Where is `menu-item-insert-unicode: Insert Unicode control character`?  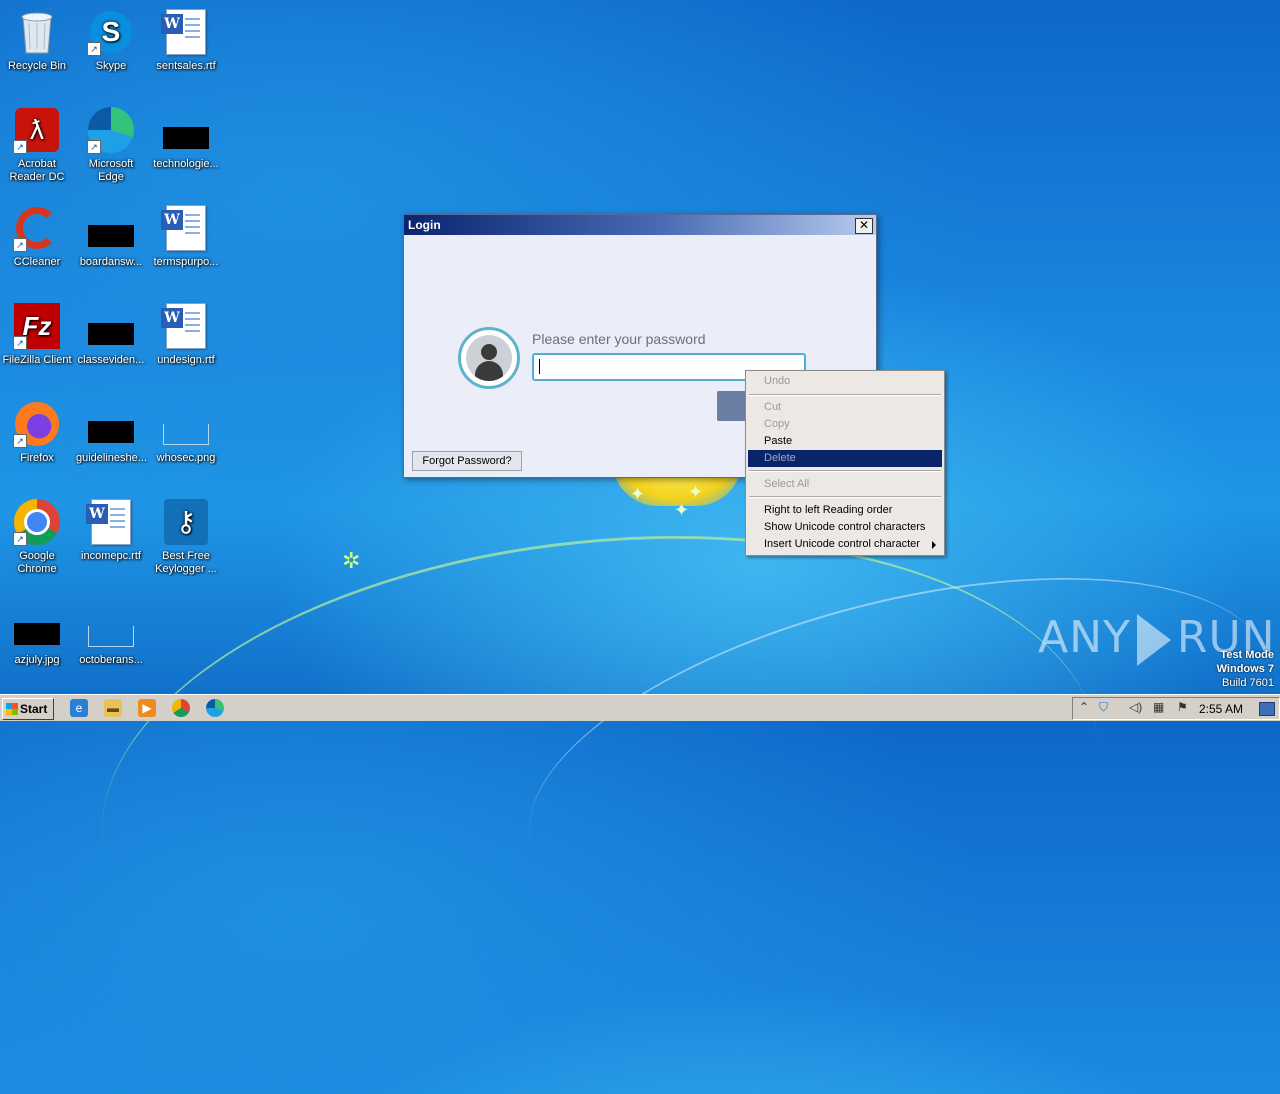 menu-item-insert-unicode: Insert Unicode control character is located at coordinates (845, 544).